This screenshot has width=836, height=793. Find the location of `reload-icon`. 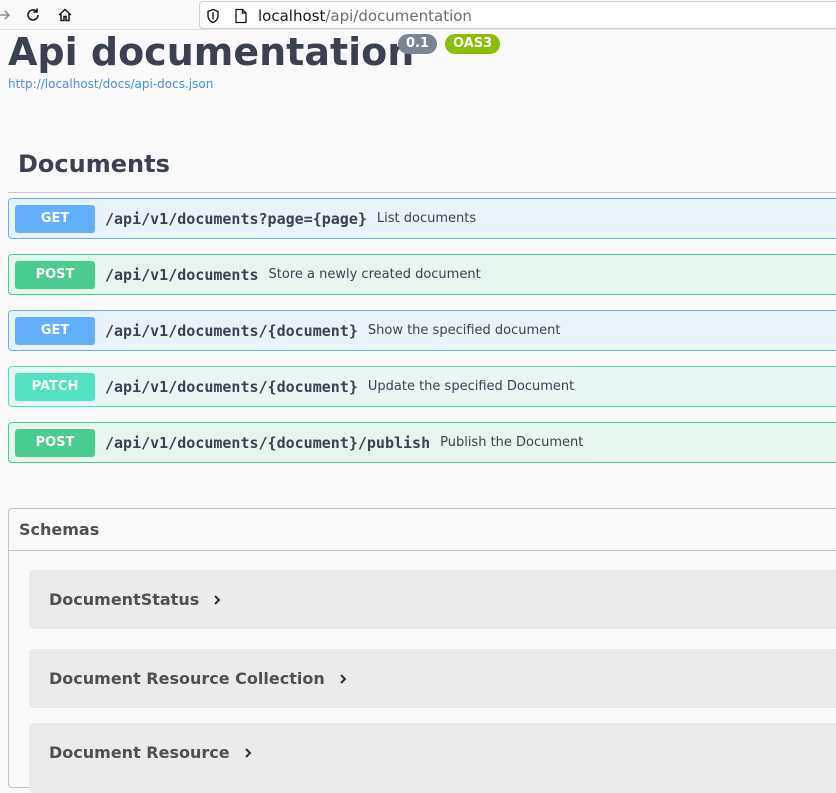

reload-icon is located at coordinates (33, 15).